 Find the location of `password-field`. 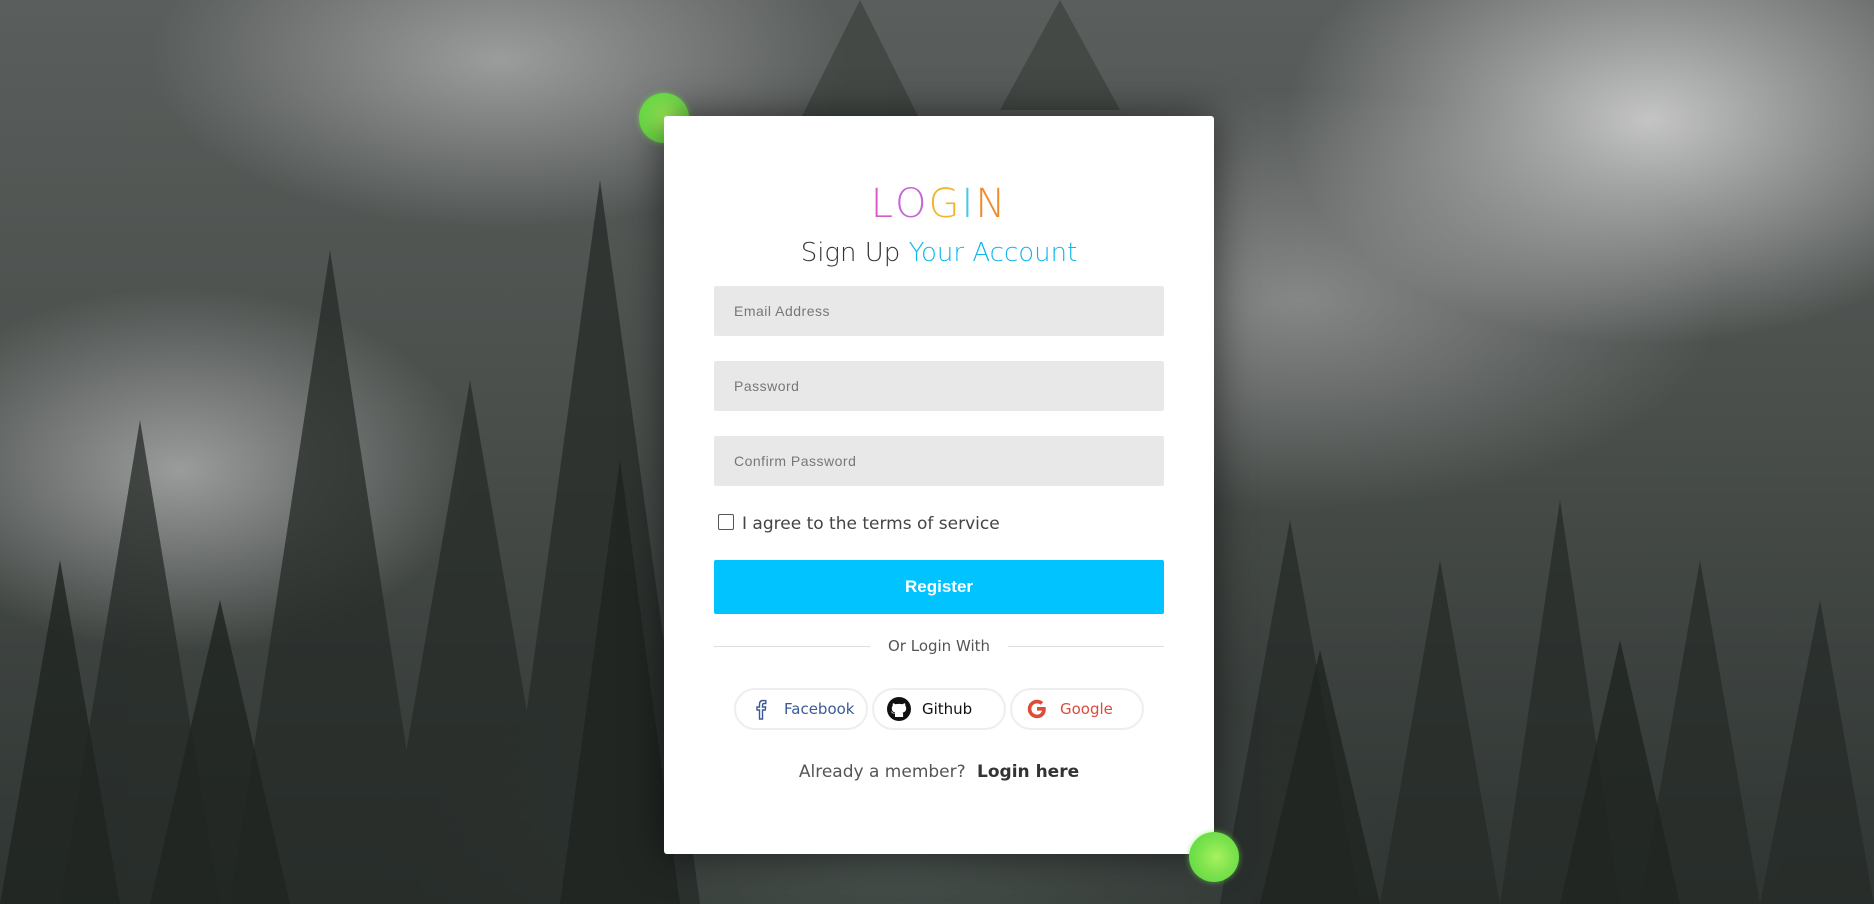

password-field is located at coordinates (939, 386).